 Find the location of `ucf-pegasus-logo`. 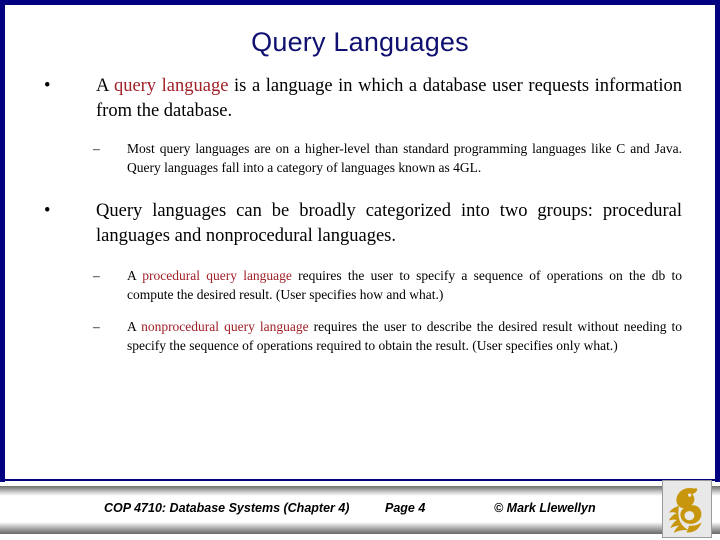

ucf-pegasus-logo is located at coordinates (687, 509).